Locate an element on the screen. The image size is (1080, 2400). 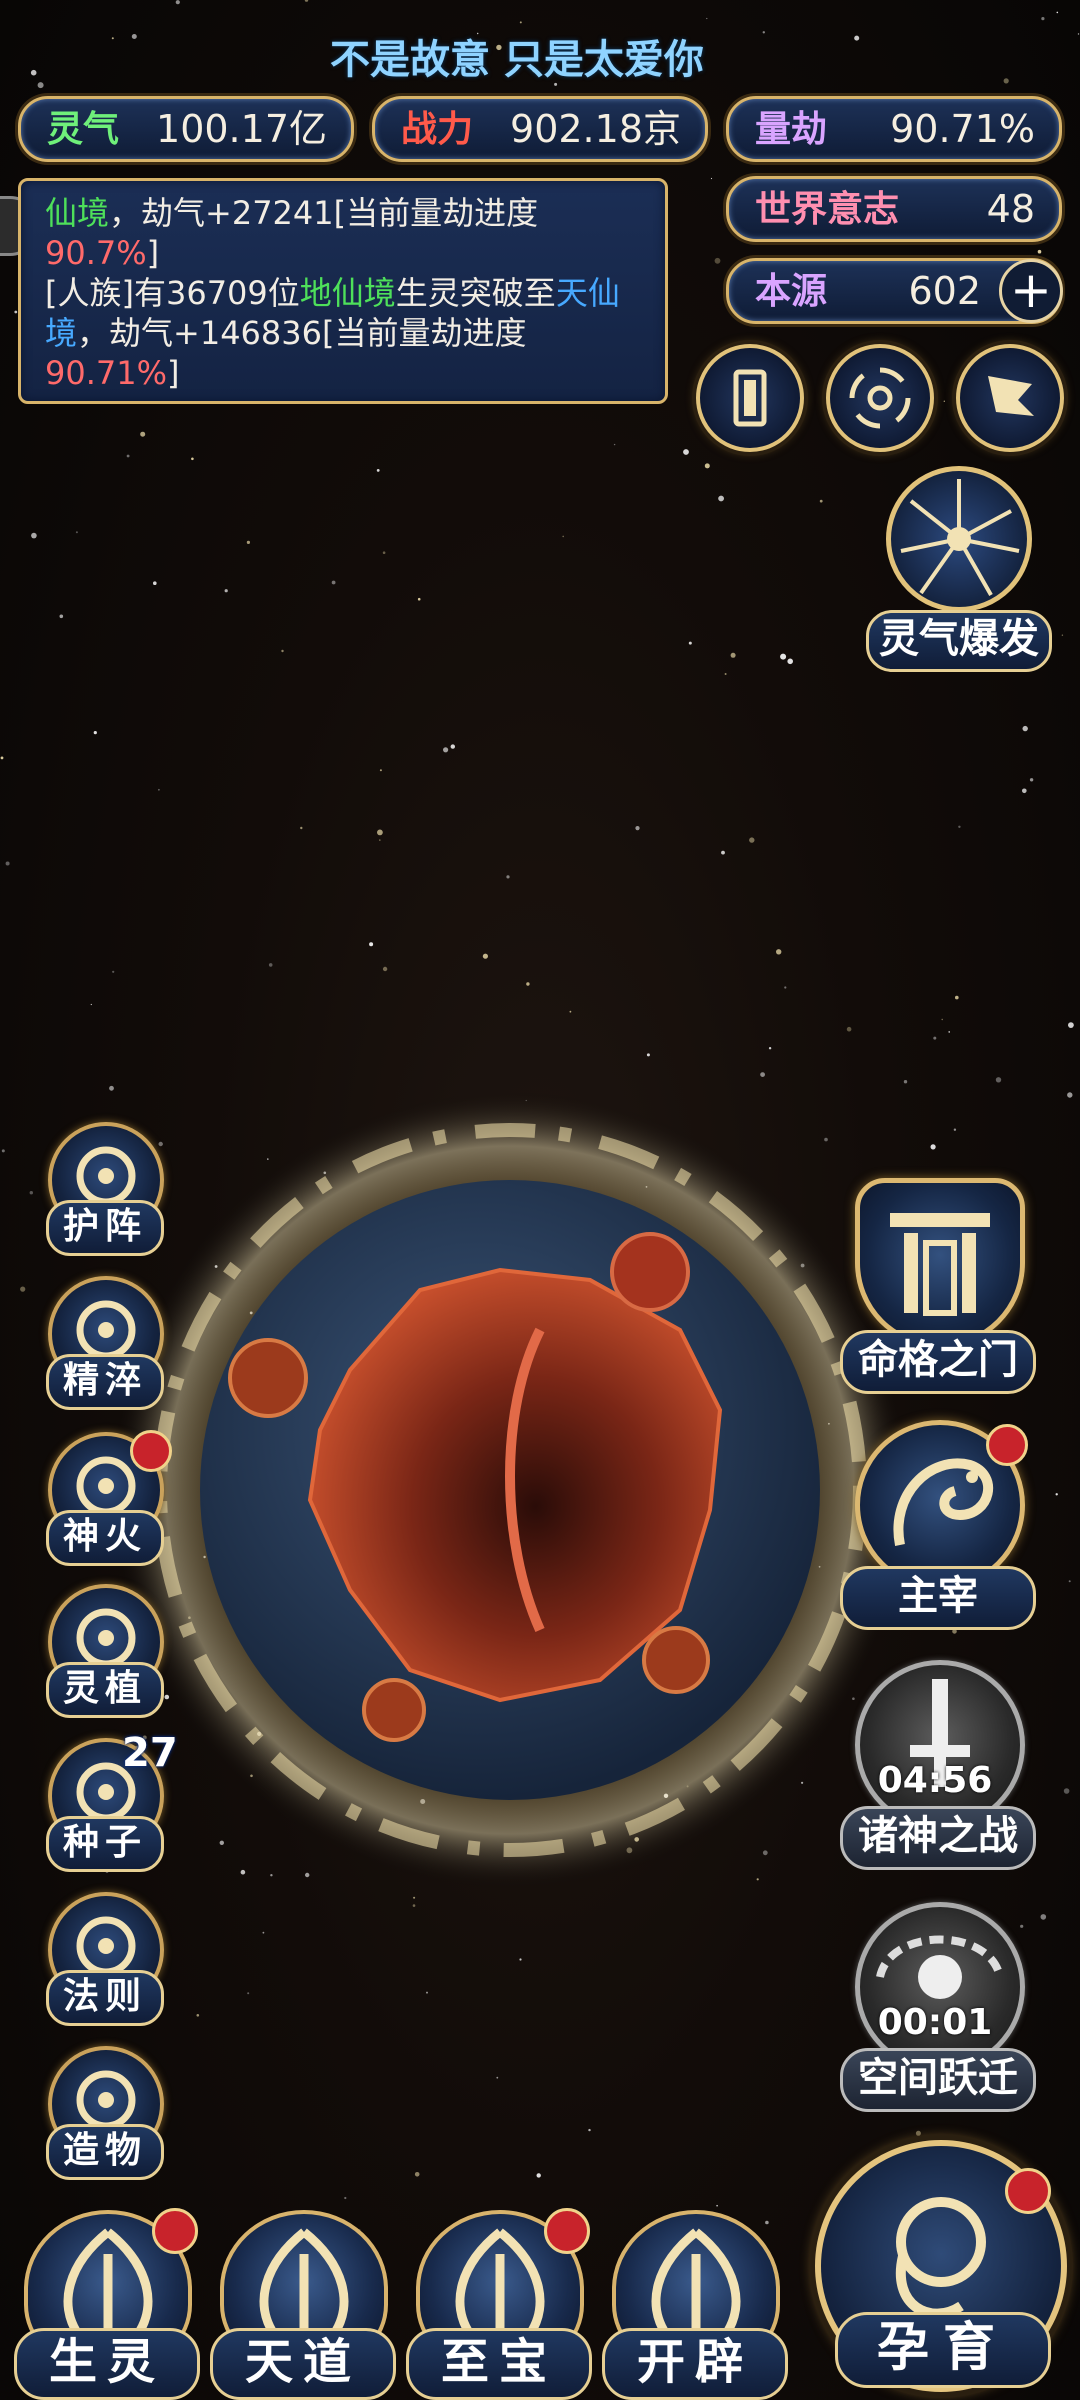
nav-button-0: 生灵 is located at coordinates (107, 2300).